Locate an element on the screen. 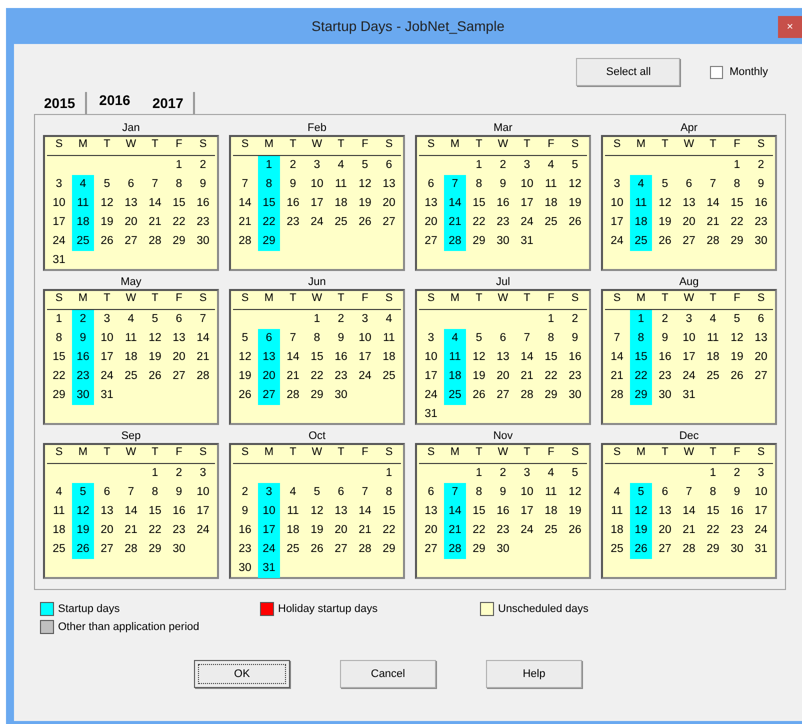  day-cell: 31 is located at coordinates (431, 414).